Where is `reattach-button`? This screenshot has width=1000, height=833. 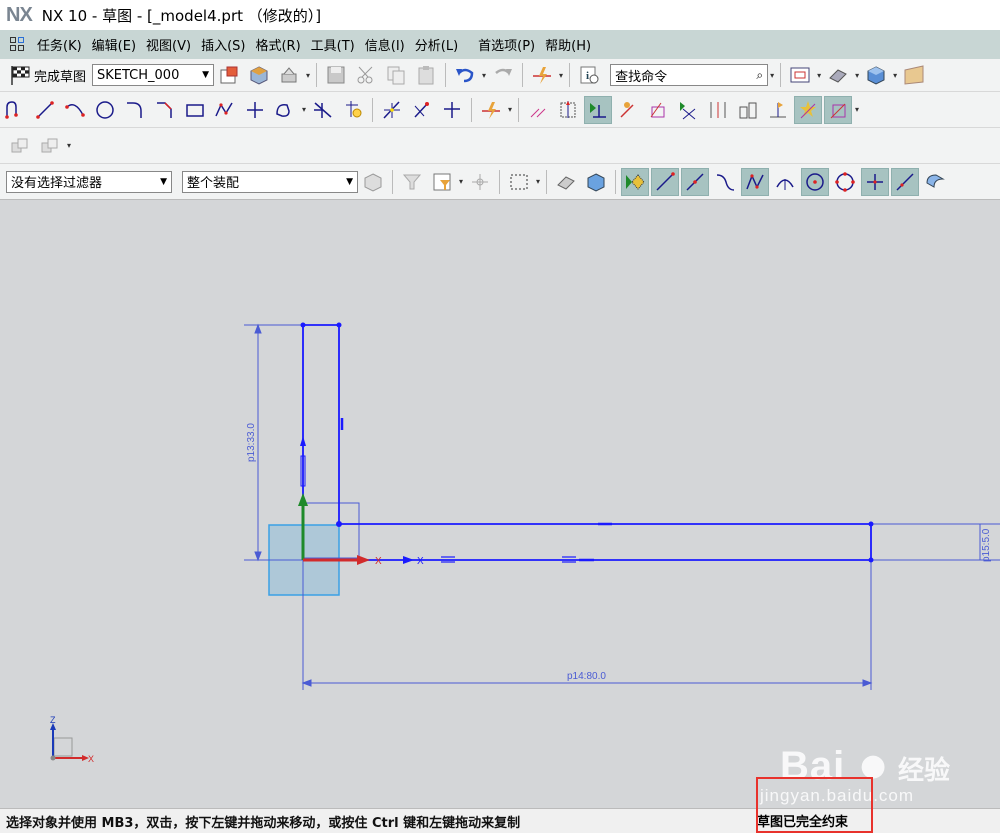 reattach-button is located at coordinates (289, 75).